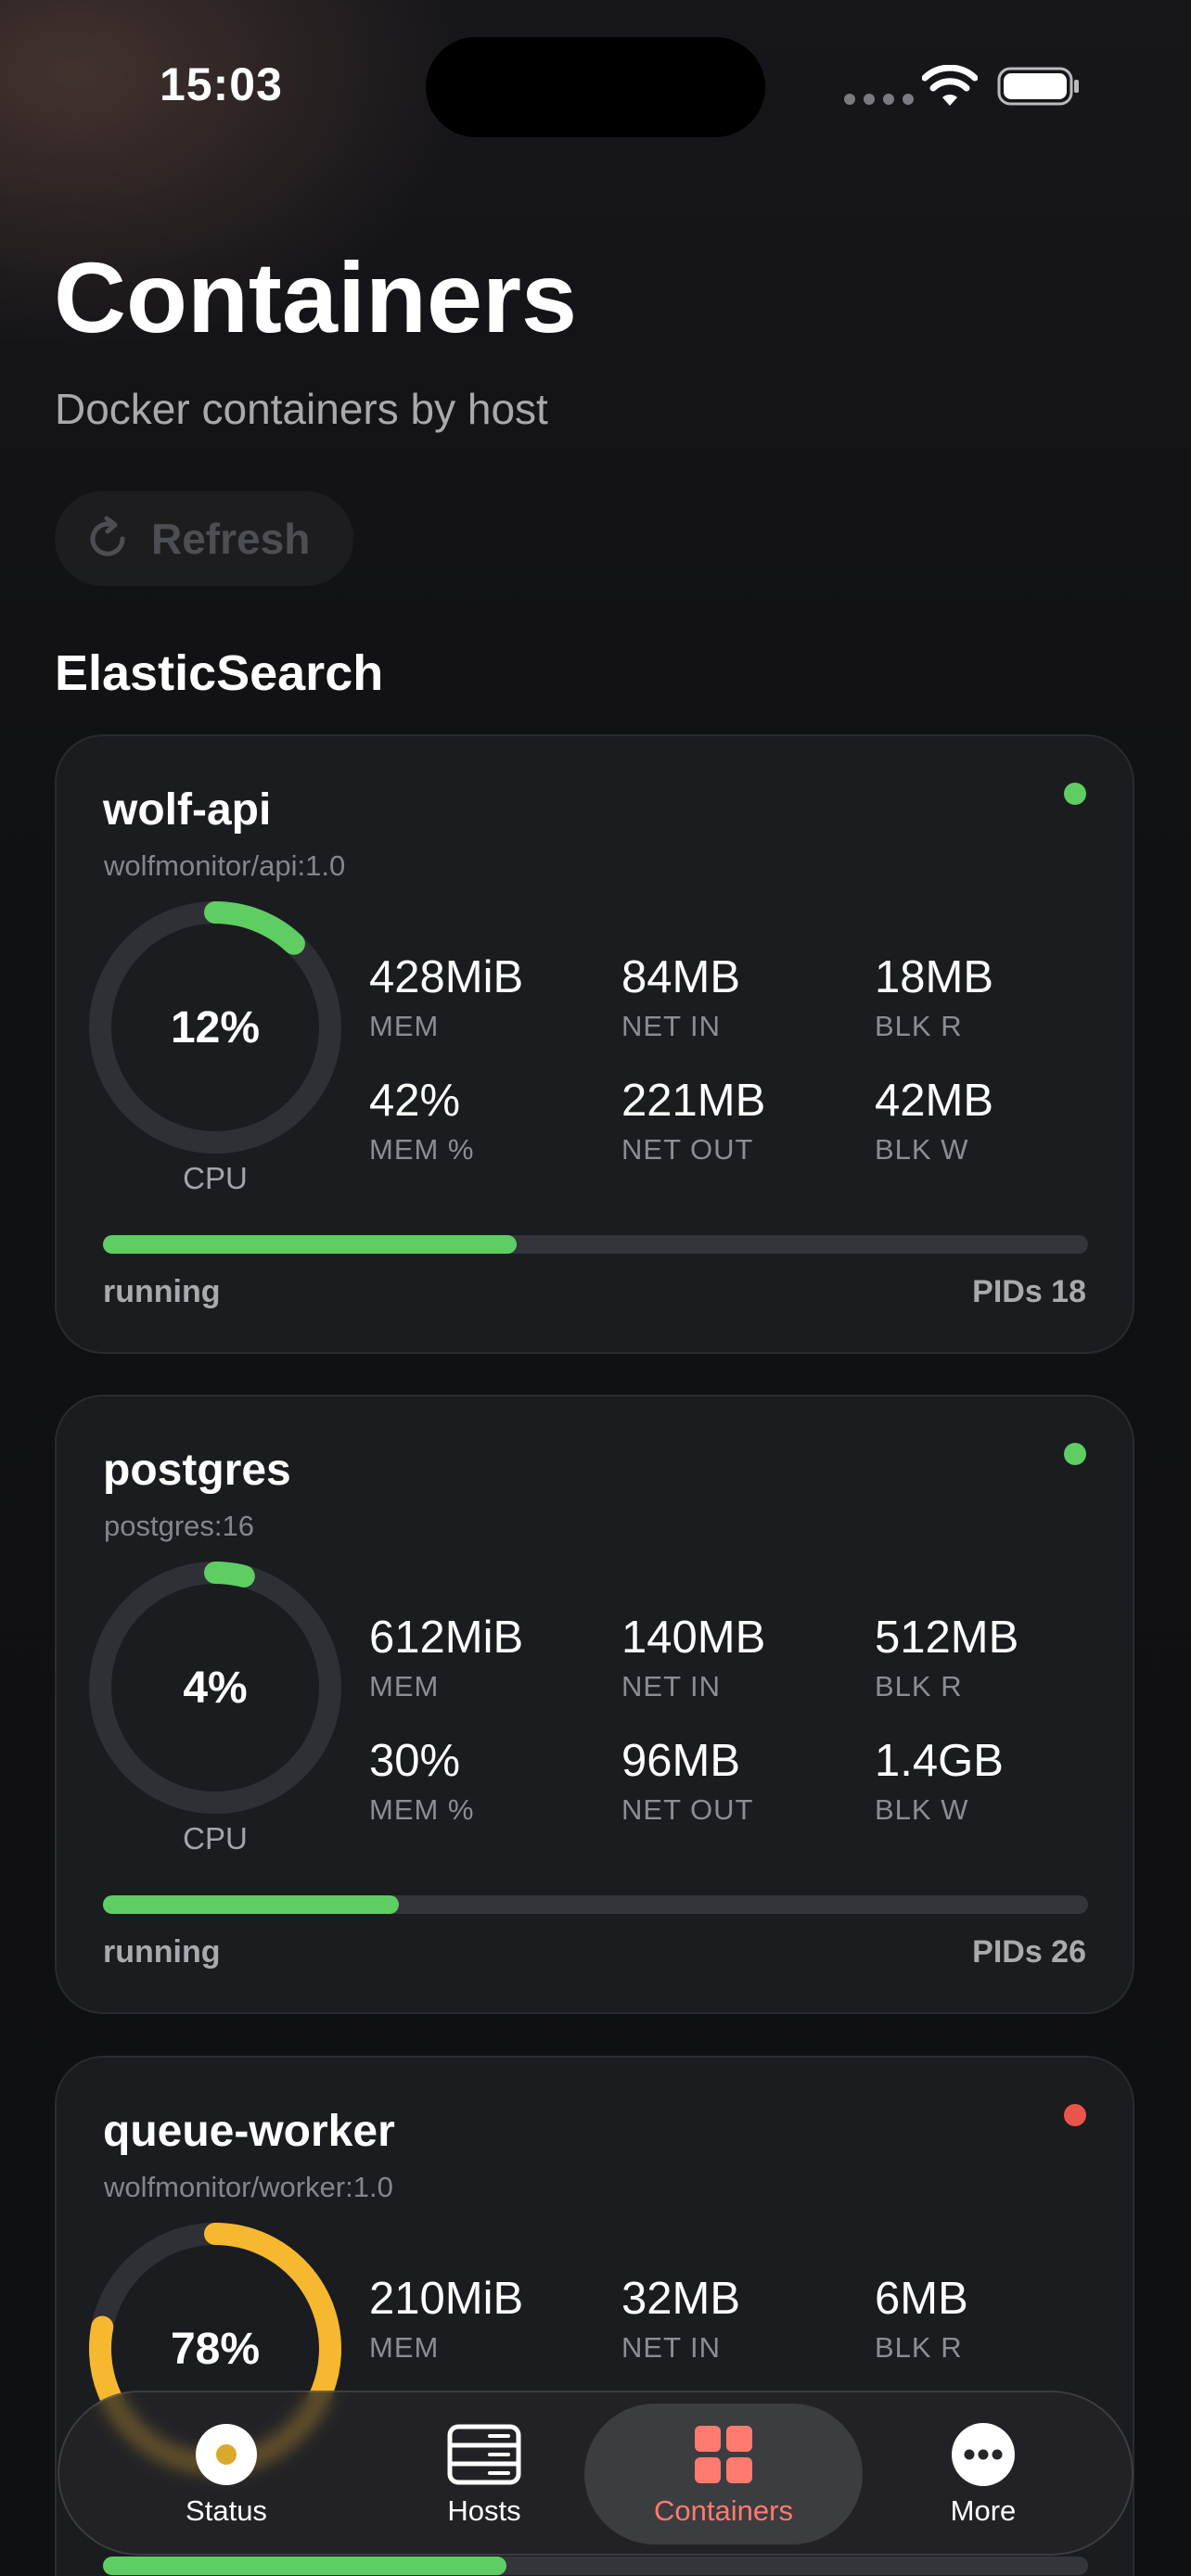  Describe the element at coordinates (934, 977) in the screenshot. I see `metric-value: 18MB` at that location.